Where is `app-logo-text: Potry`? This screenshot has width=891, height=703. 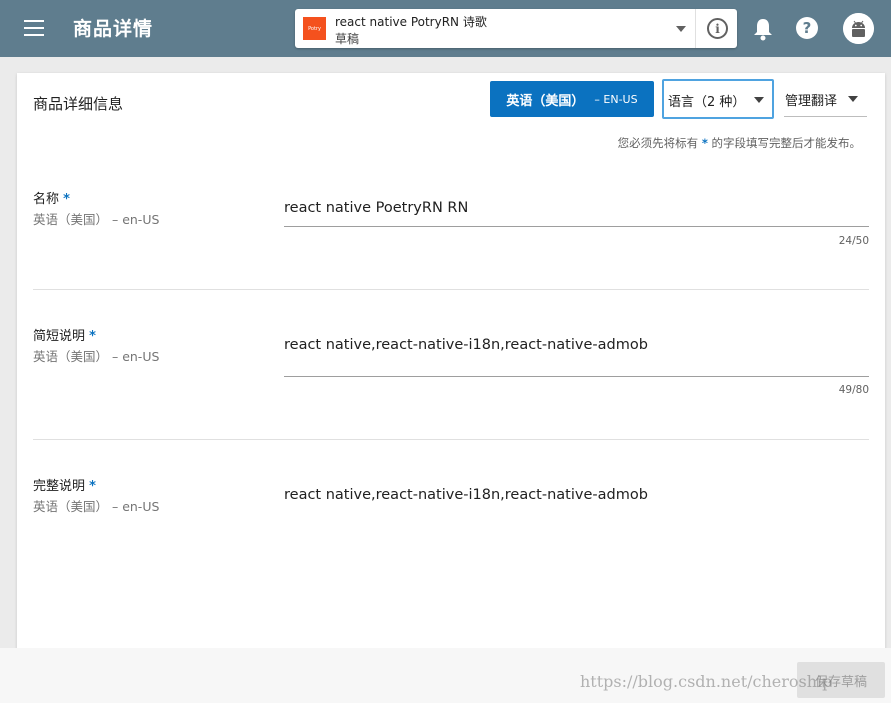 app-logo-text: Potry is located at coordinates (314, 28).